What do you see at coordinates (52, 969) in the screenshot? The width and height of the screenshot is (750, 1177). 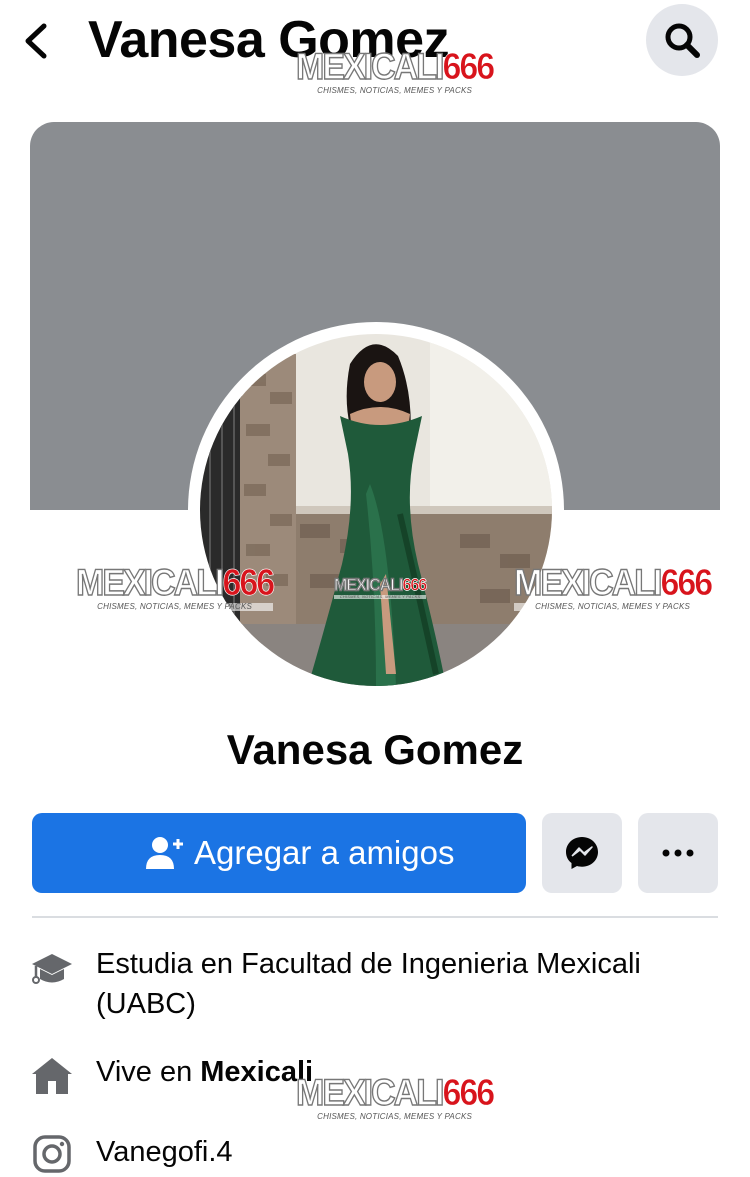 I see `graduation-cap-icon` at bounding box center [52, 969].